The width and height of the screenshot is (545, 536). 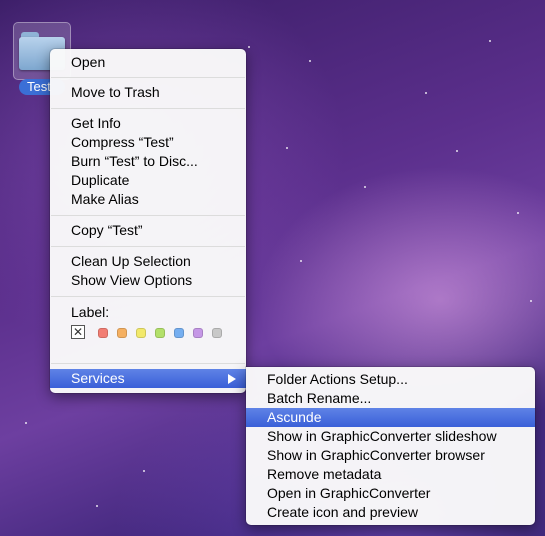 I want to click on menu-item-show-view-options: Show View Options, so click(x=148, y=280).